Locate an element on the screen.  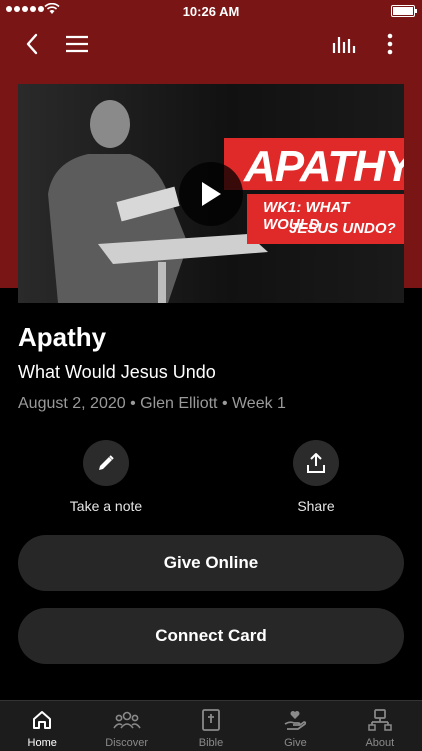
more-icon is located at coordinates (390, 44).